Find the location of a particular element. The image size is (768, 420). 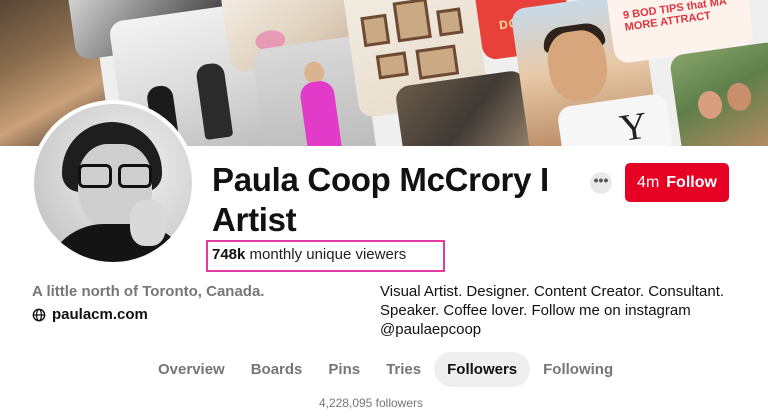

profile-website-link: paulacm.com is located at coordinates (90, 314).